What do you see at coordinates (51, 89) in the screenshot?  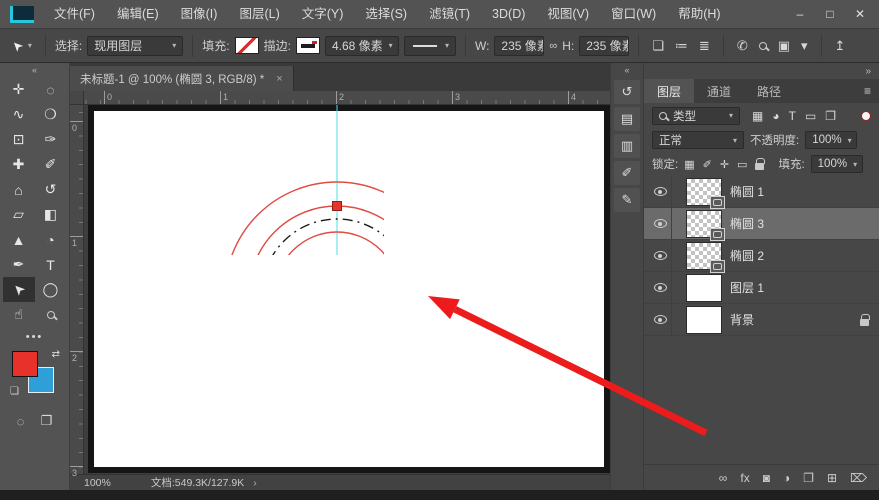 I see `marquee-tool: ◌` at bounding box center [51, 89].